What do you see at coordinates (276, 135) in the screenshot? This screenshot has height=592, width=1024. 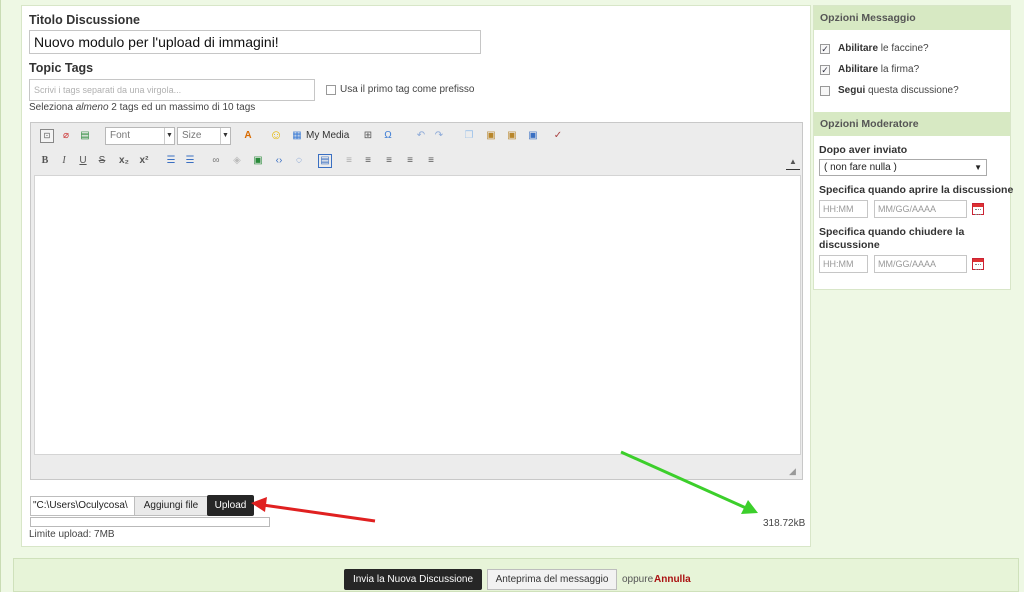 I see `smiley-icon: ☺` at bounding box center [276, 135].